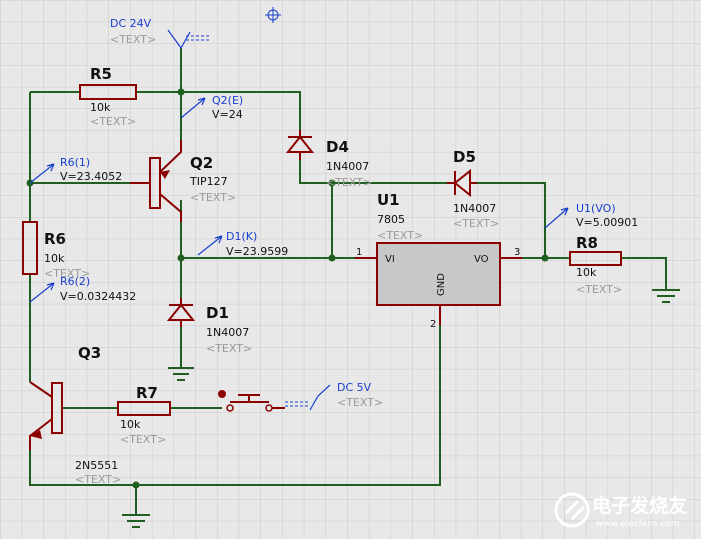  I want to click on r8-value: 10k, so click(586, 272).